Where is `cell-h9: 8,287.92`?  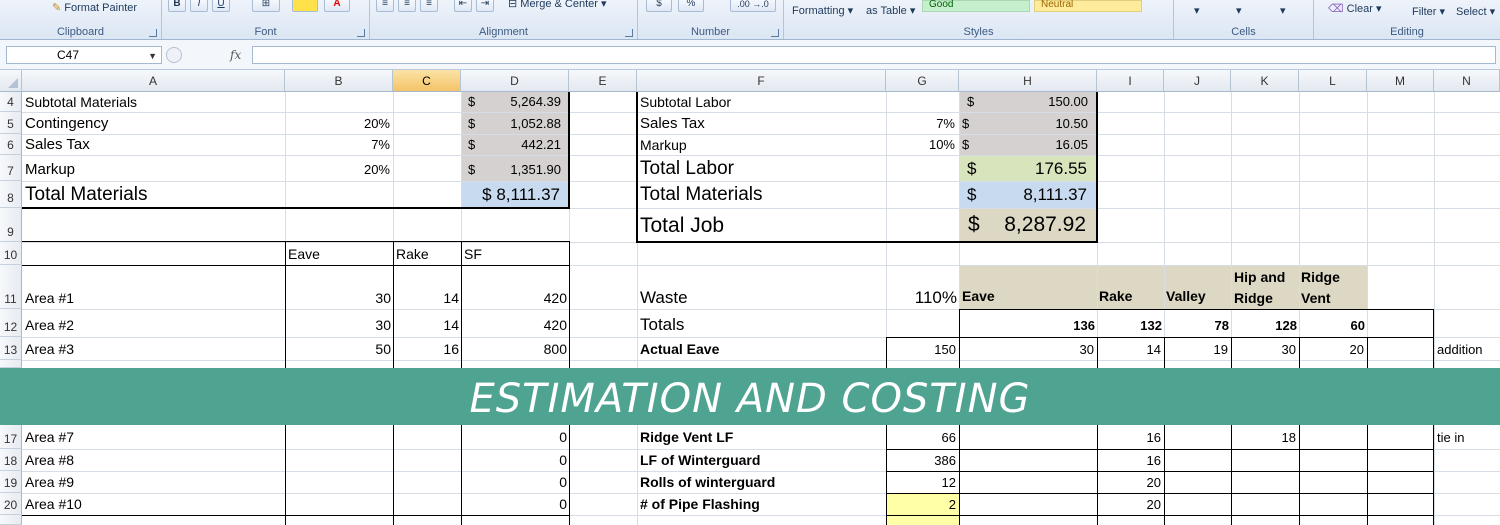 cell-h9: 8,287.92 is located at coordinates (1045, 224).